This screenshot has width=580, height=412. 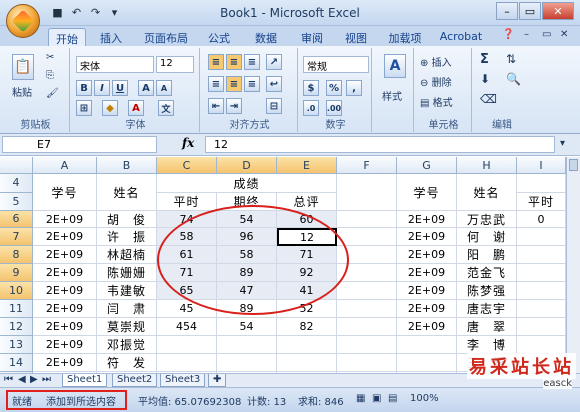 I want to click on cell-f4, so click(x=367, y=192).